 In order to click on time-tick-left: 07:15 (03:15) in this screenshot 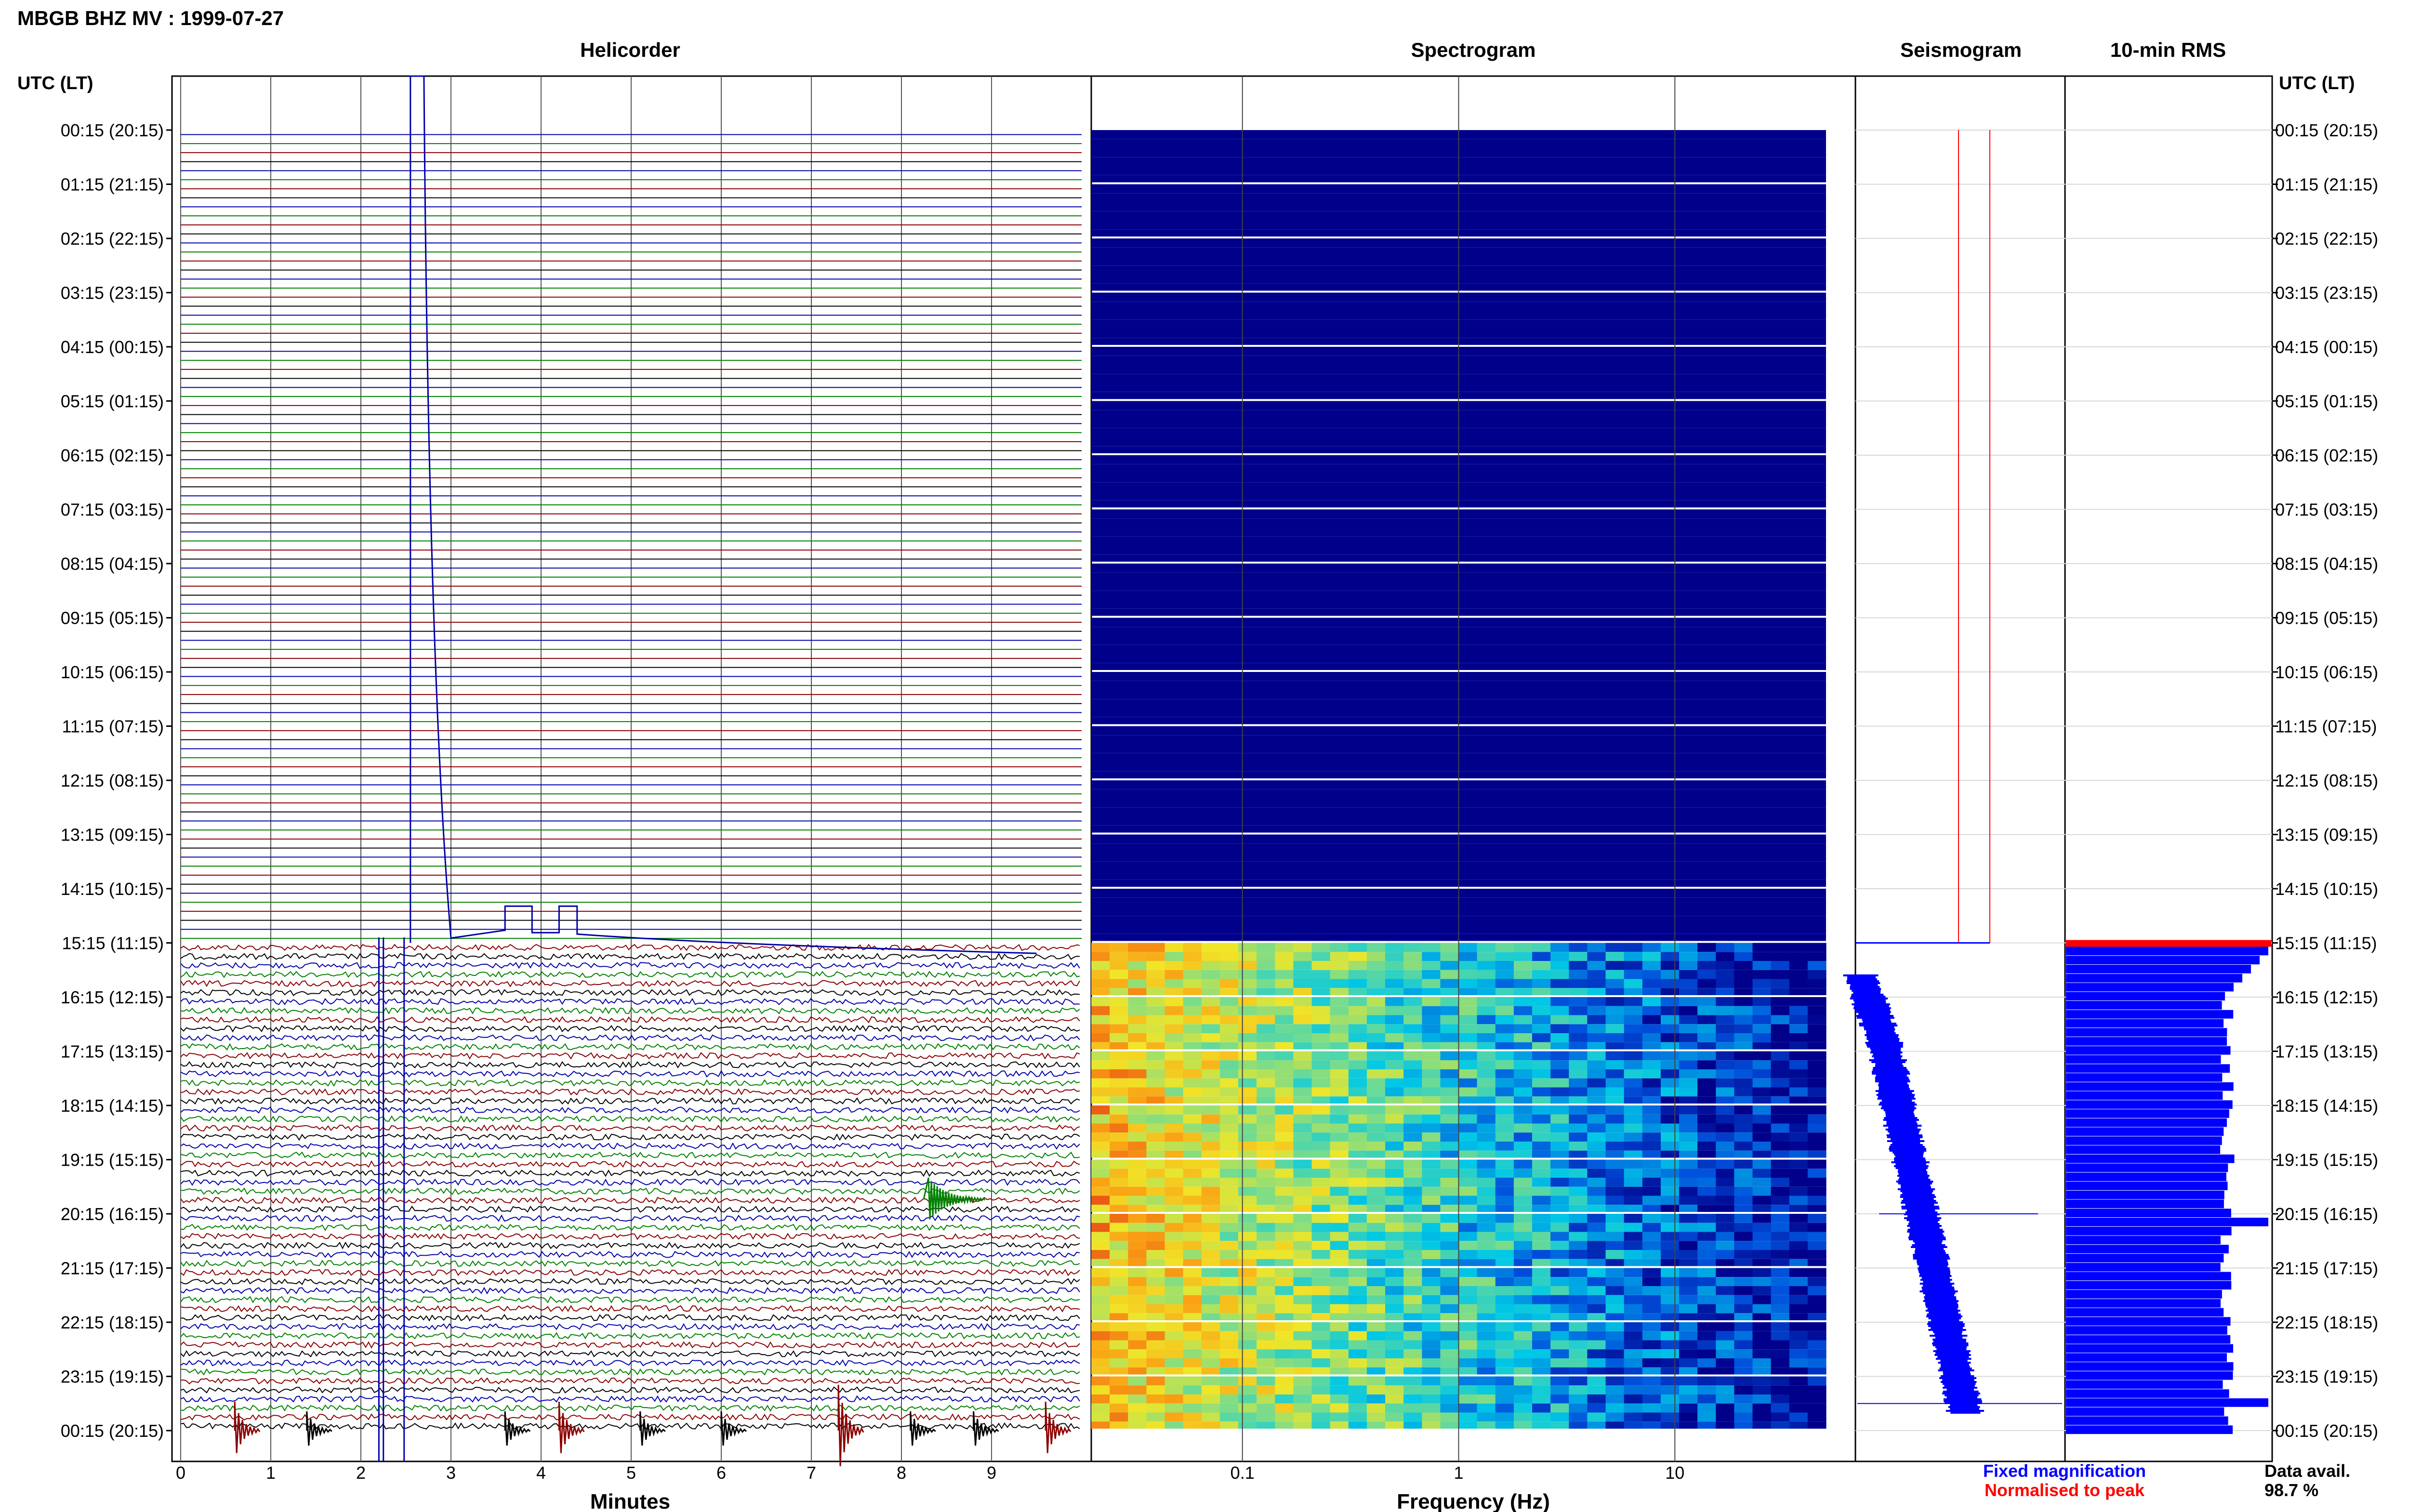, I will do `click(112, 510)`.